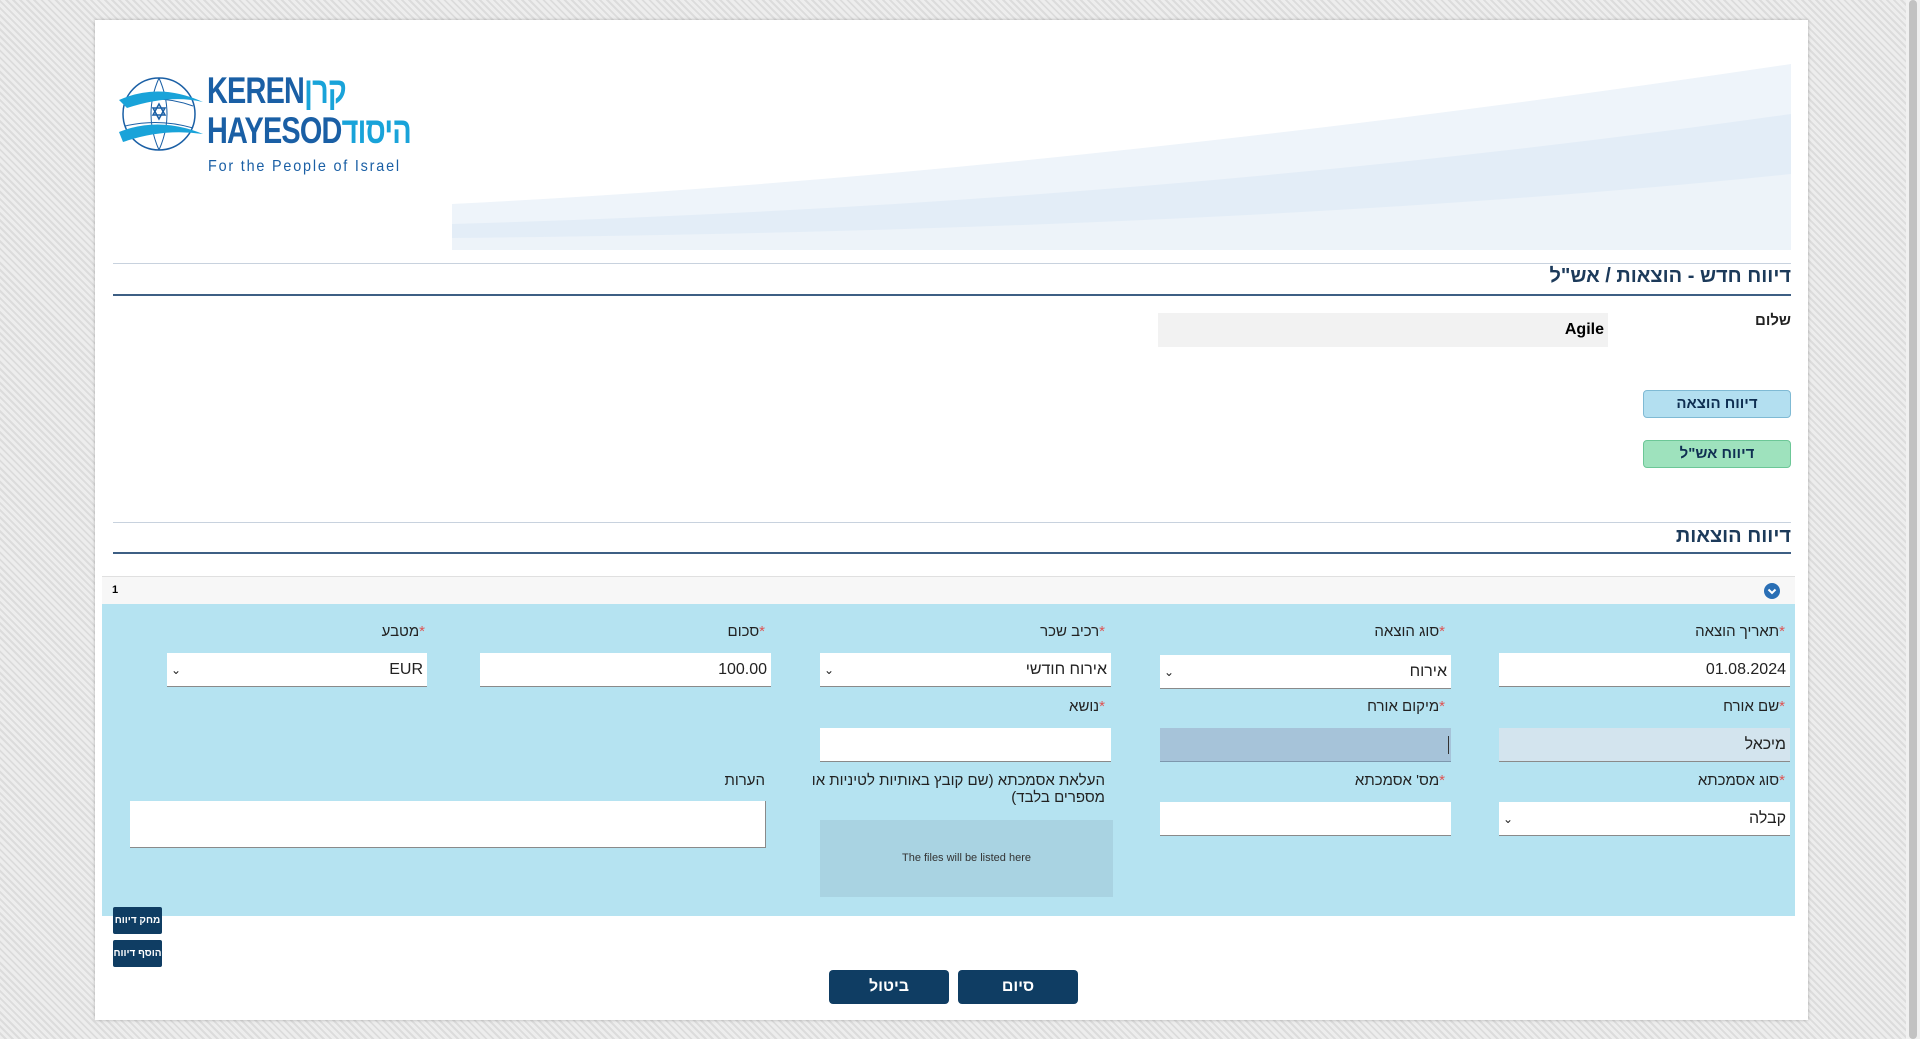 The image size is (1920, 1039). I want to click on expenses-section-title: דיווח הוצאות, so click(1733, 536).